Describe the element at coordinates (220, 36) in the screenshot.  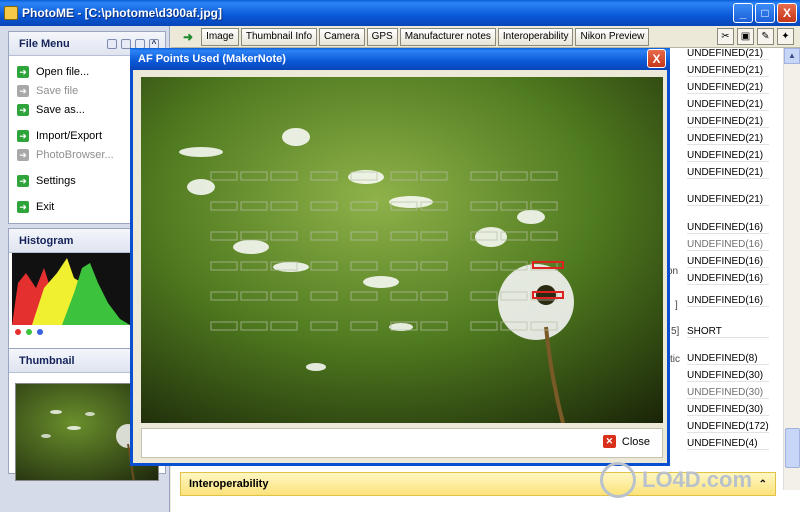
I see `tab-image: Image` at that location.